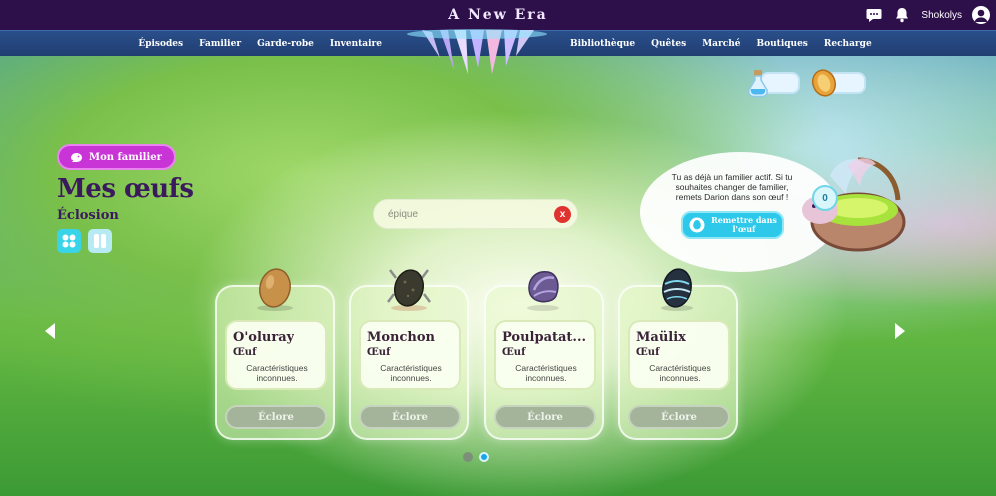  I want to click on search-bar: x, so click(475, 214).